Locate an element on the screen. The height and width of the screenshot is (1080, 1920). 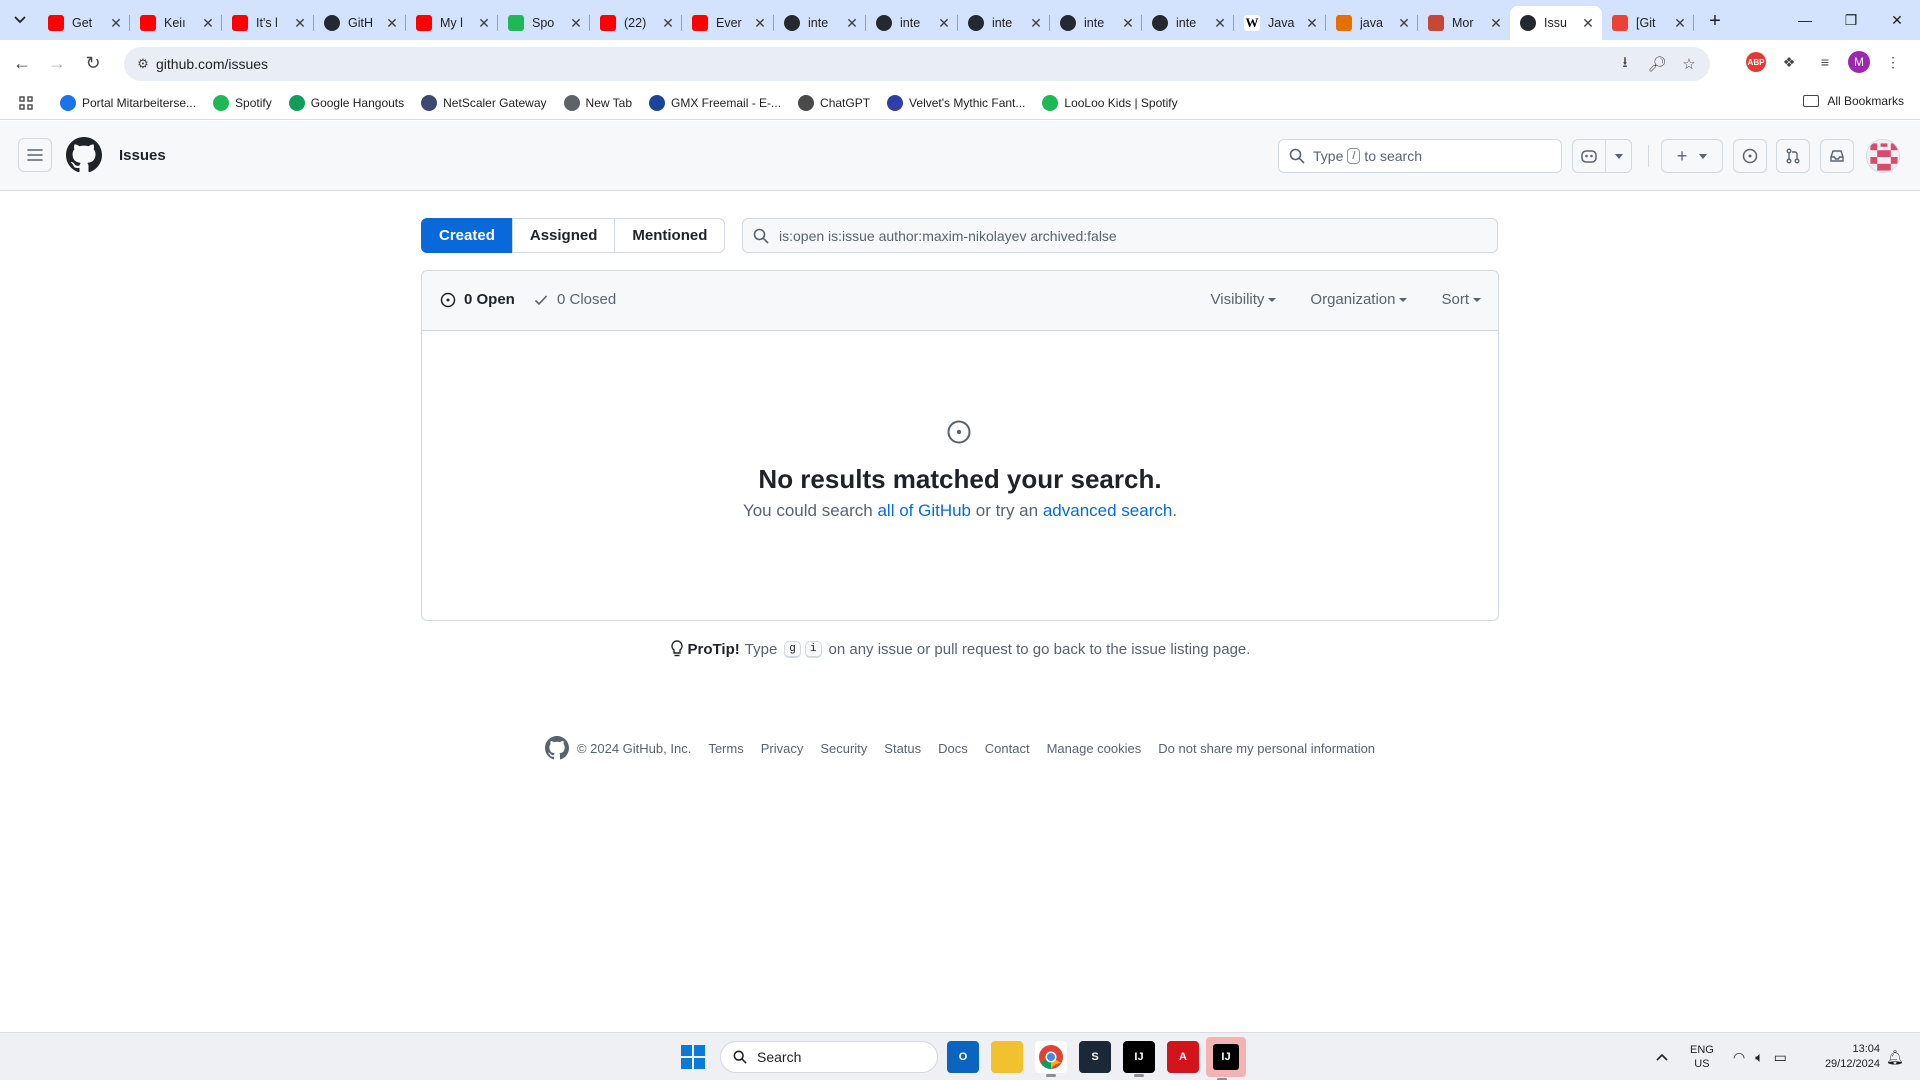
forward-button: → is located at coordinates (57, 63).